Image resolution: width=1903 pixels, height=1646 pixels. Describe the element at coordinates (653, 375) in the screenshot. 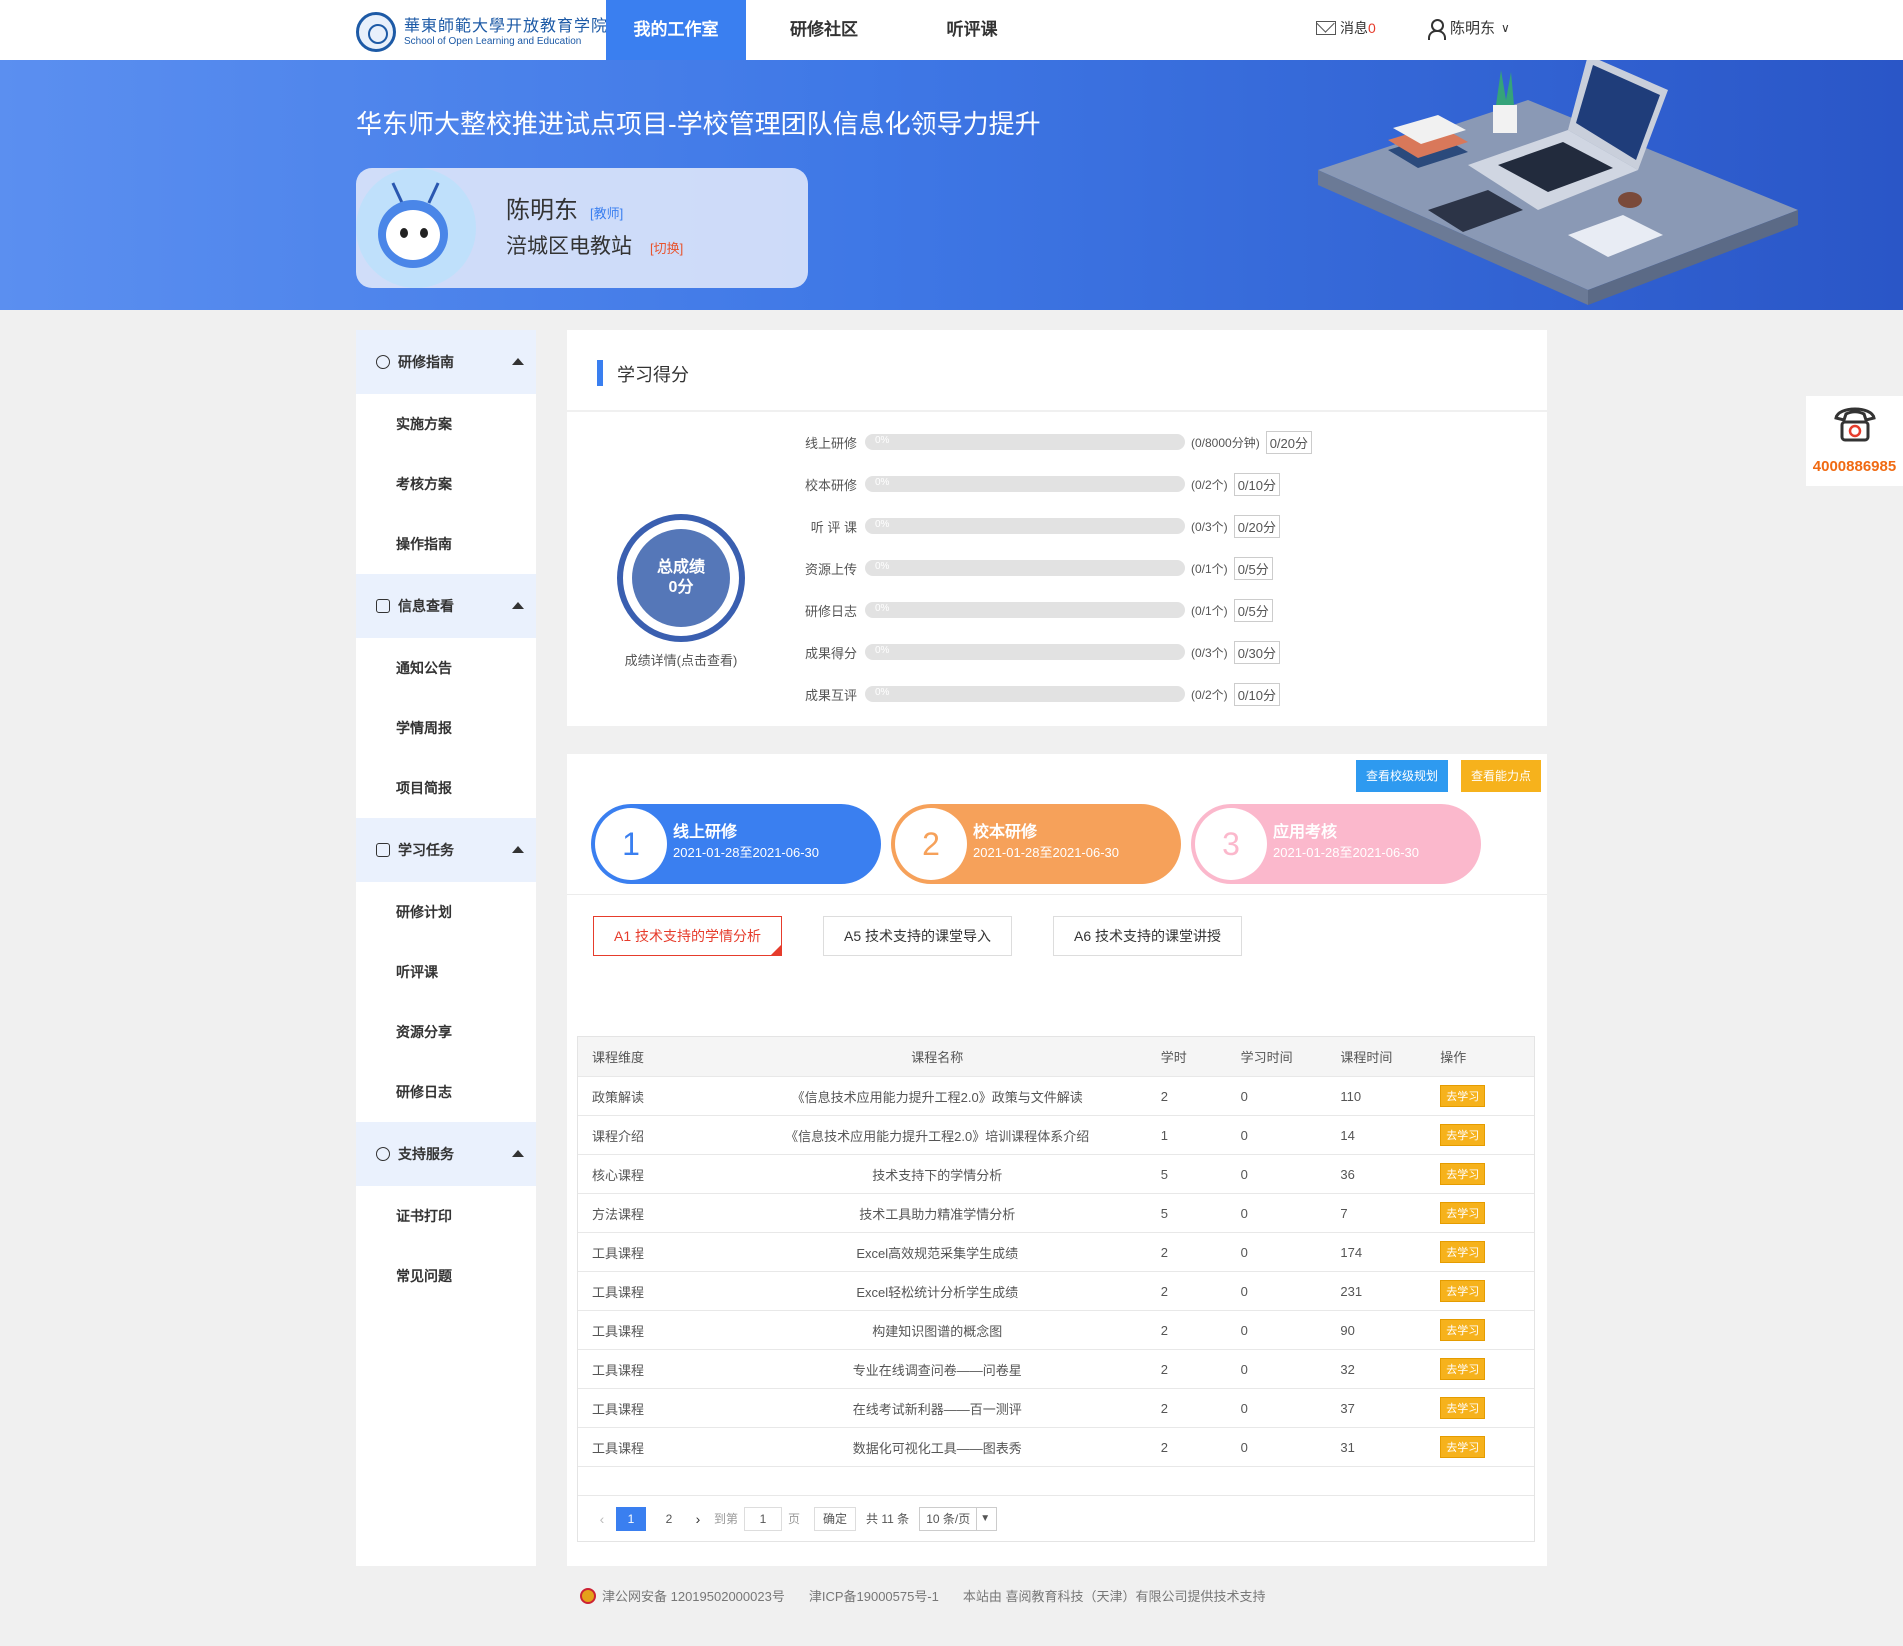

I see `score-section-title: 学习得分` at that location.